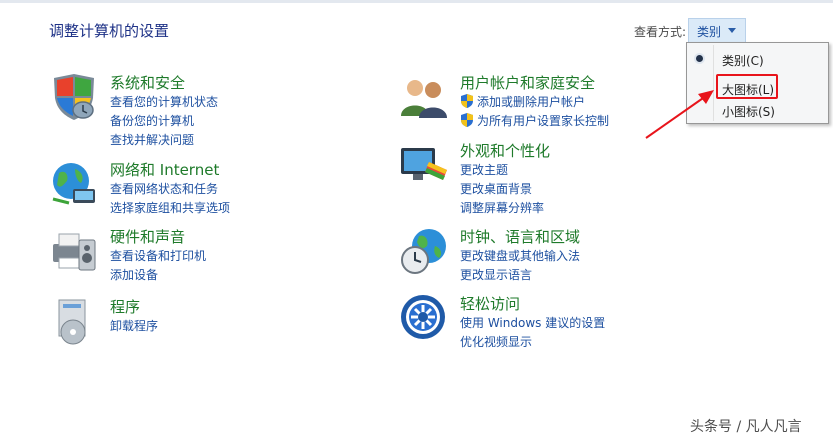  Describe the element at coordinates (164, 102) in the screenshot. I see `link-check-status: 查看您的计算机状态` at that location.